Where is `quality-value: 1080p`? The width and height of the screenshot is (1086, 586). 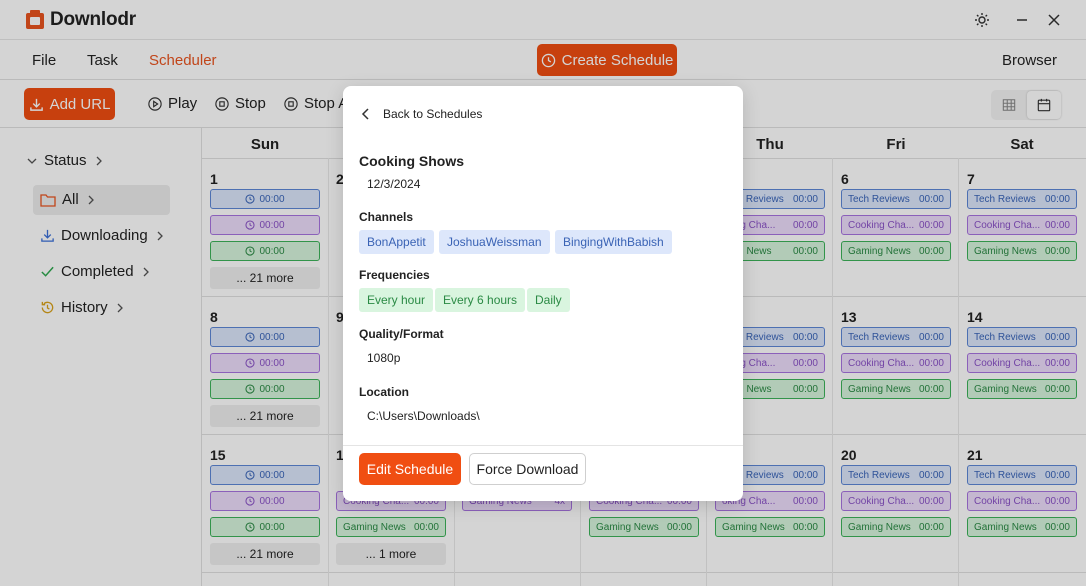
quality-value: 1080p is located at coordinates (384, 358).